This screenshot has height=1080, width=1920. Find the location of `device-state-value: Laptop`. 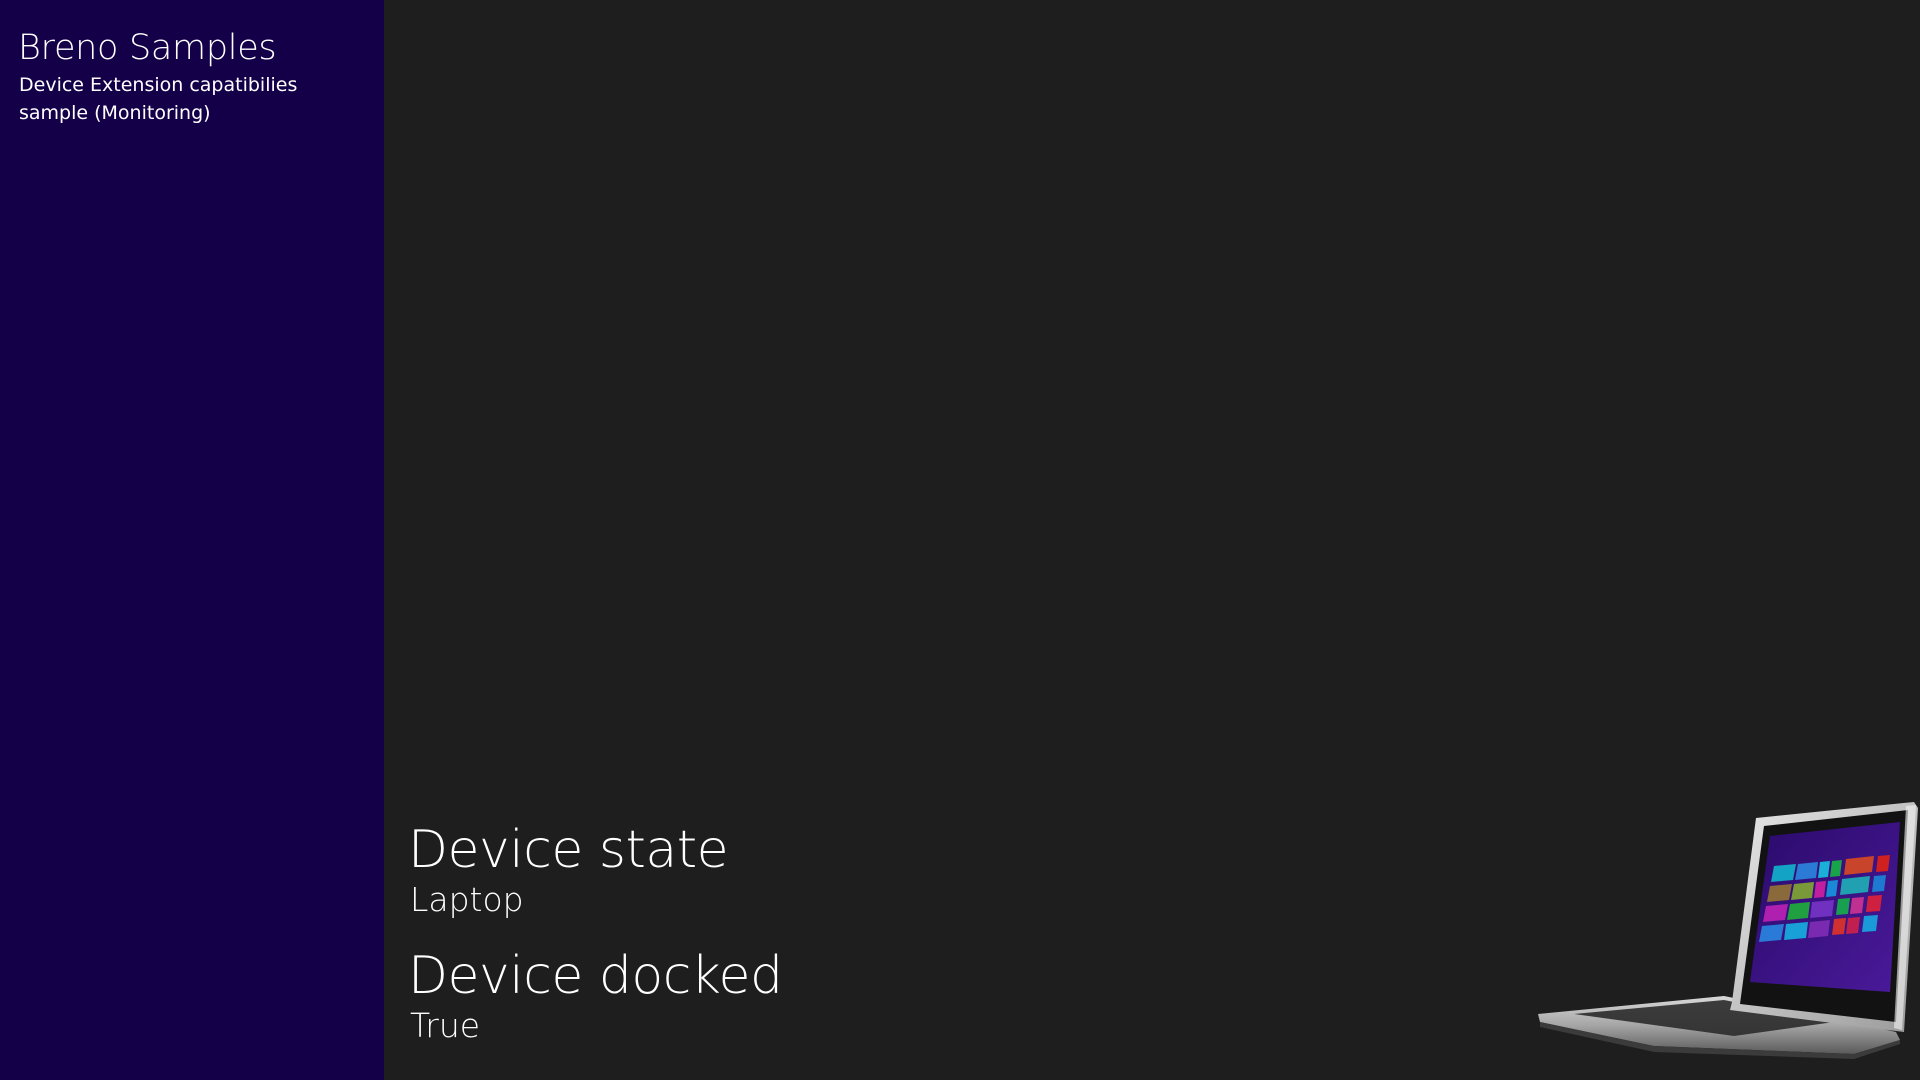

device-state-value: Laptop is located at coordinates (467, 899).